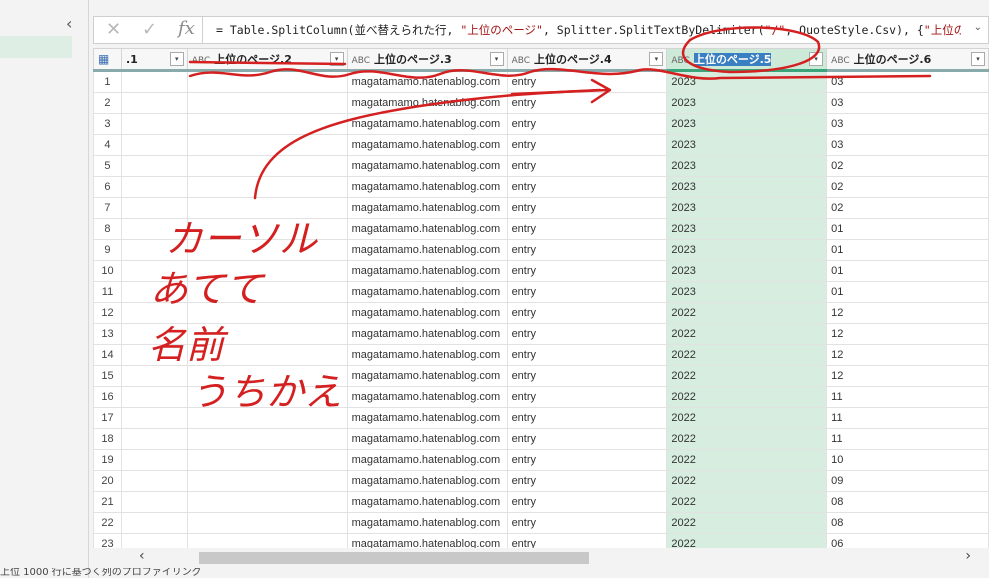 The width and height of the screenshot is (989, 578). Describe the element at coordinates (107, 481) in the screenshot. I see `row-number: 20` at that location.